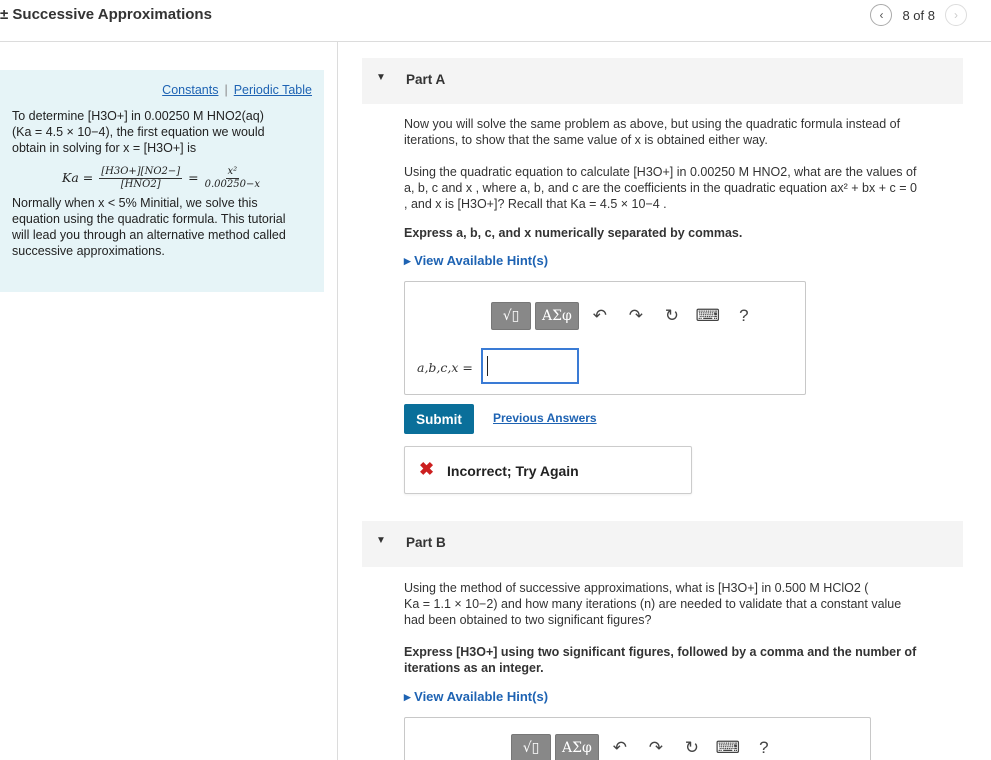 The height and width of the screenshot is (760, 991). Describe the element at coordinates (662, 544) in the screenshot. I see `part-b-header: ▼ Part B` at that location.